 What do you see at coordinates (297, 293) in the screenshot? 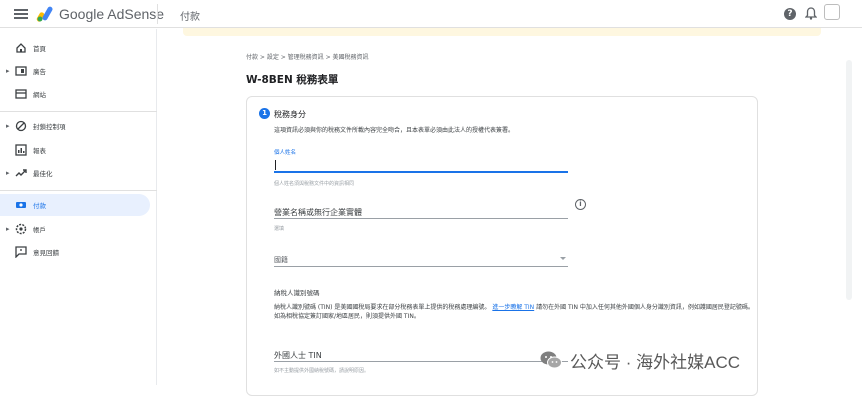
I see `tin-heading: 納稅人識別號碼` at bounding box center [297, 293].